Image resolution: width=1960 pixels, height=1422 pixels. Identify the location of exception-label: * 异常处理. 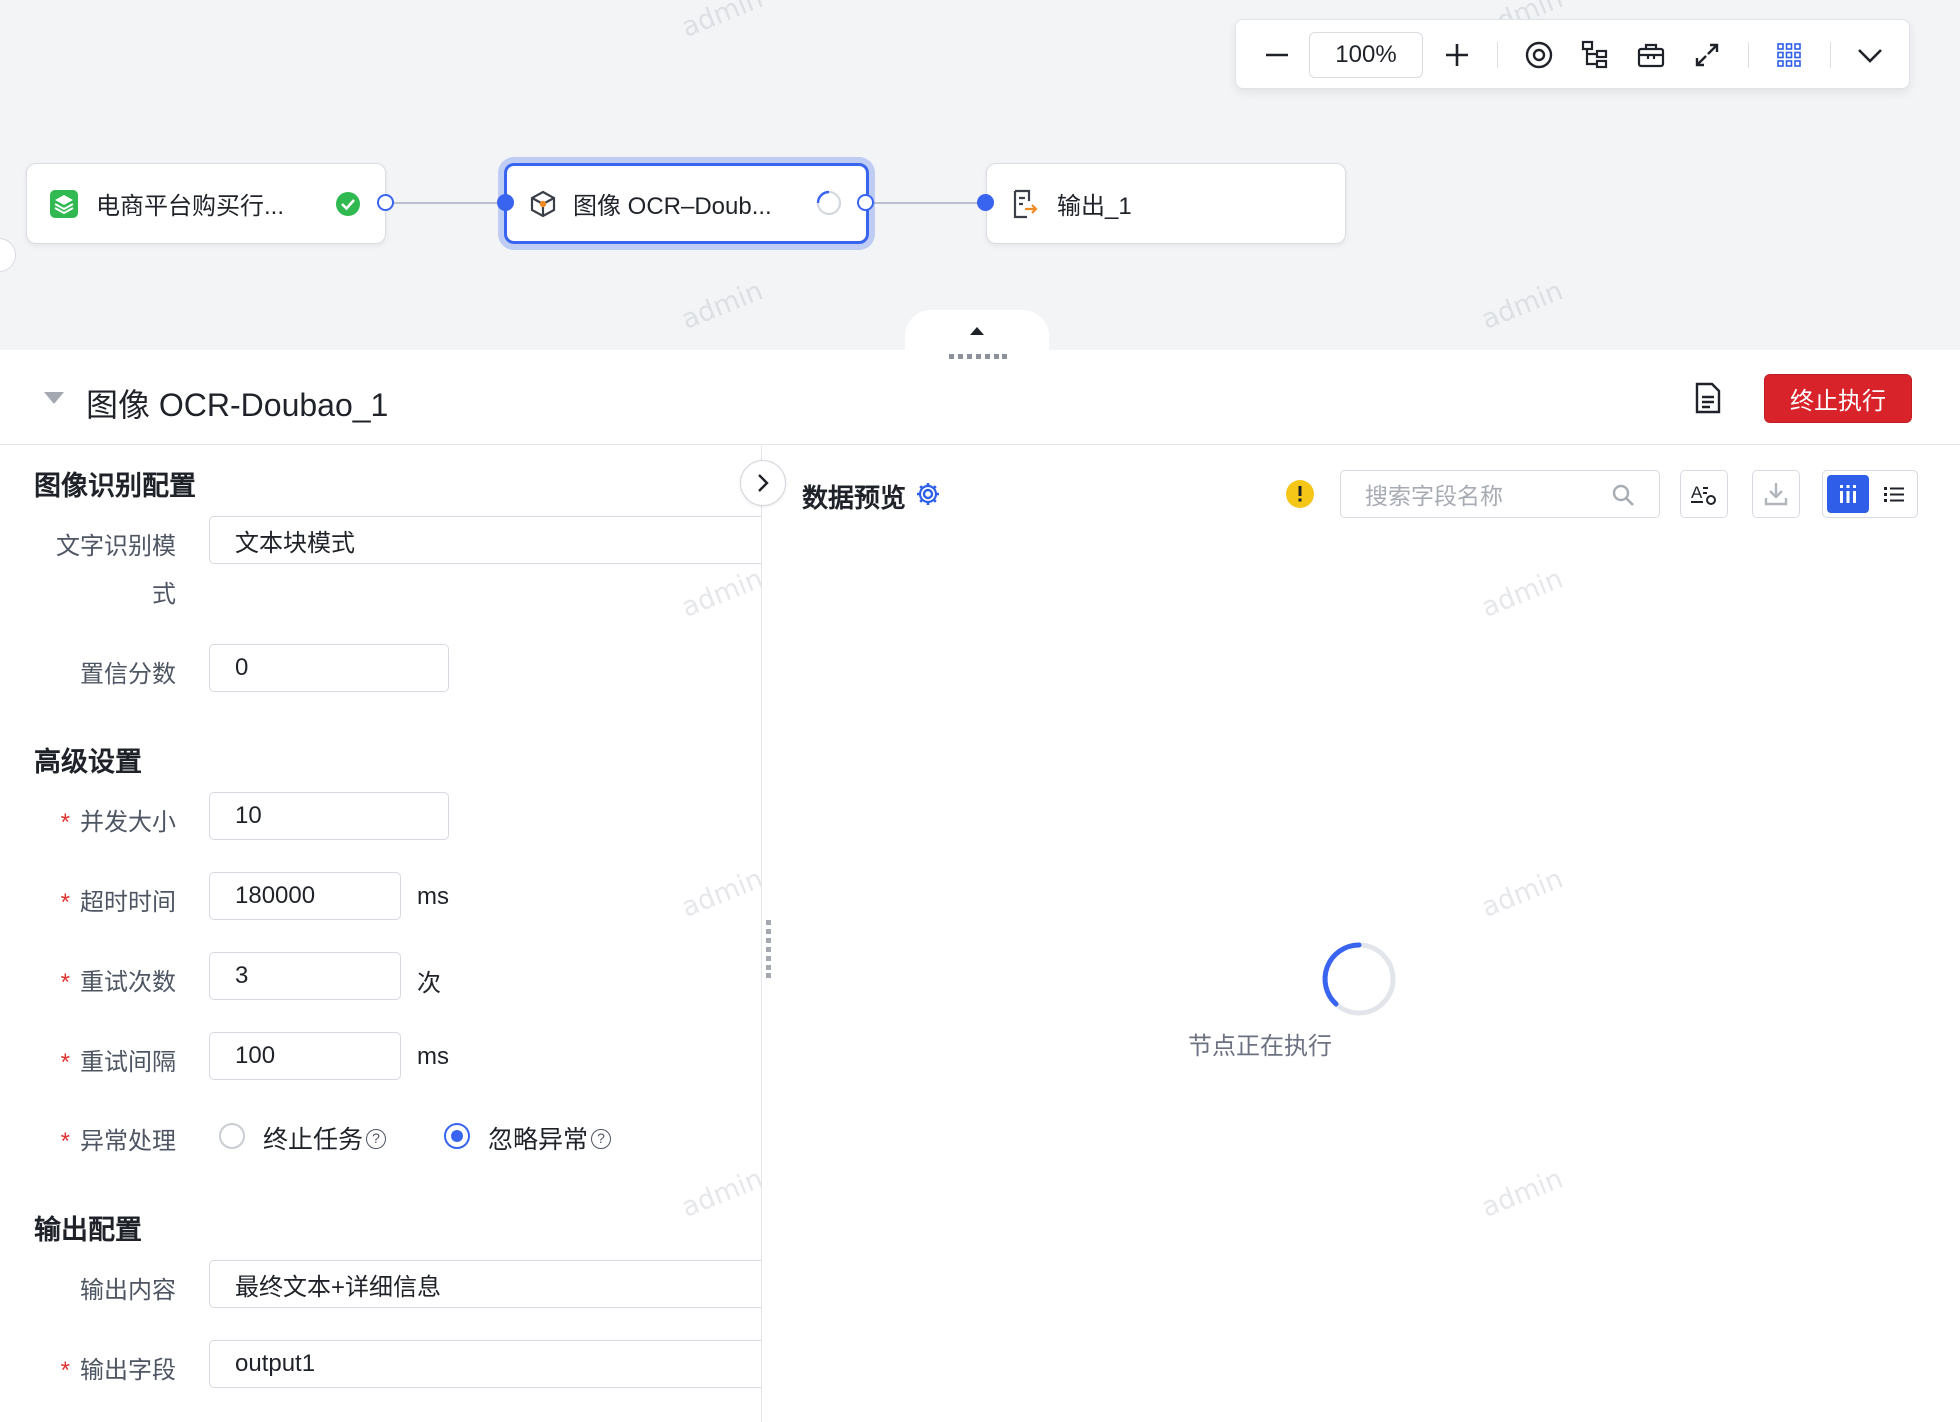
(118, 1141).